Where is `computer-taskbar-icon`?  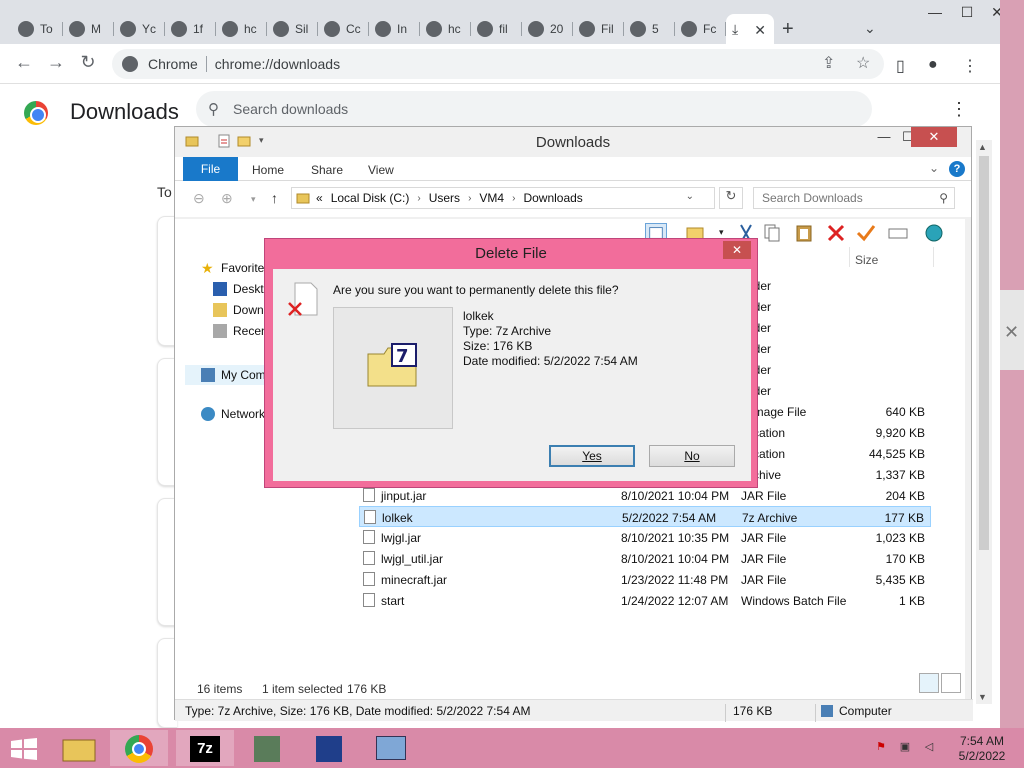
computer-taskbar-icon is located at coordinates (391, 748).